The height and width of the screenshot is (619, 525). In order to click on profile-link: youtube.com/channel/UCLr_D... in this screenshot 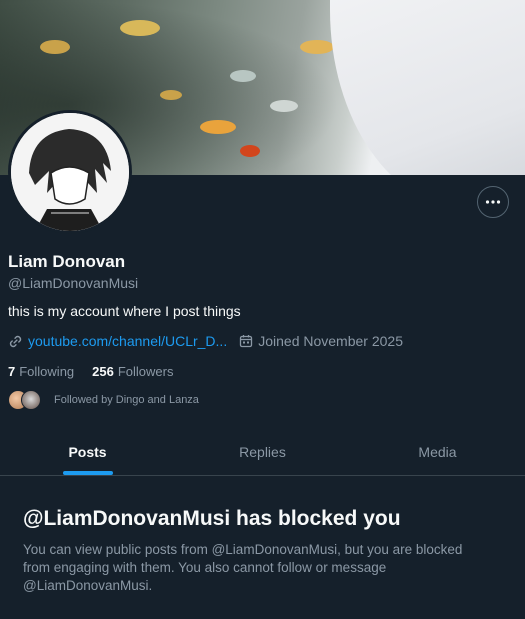, I will do `click(127, 341)`.